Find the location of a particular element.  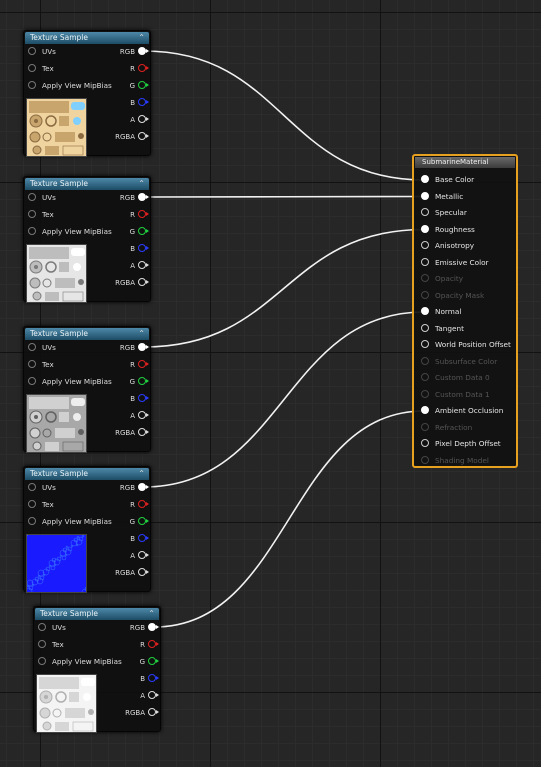

material-pin-world-position-offset: World Position Offset is located at coordinates (466, 345).